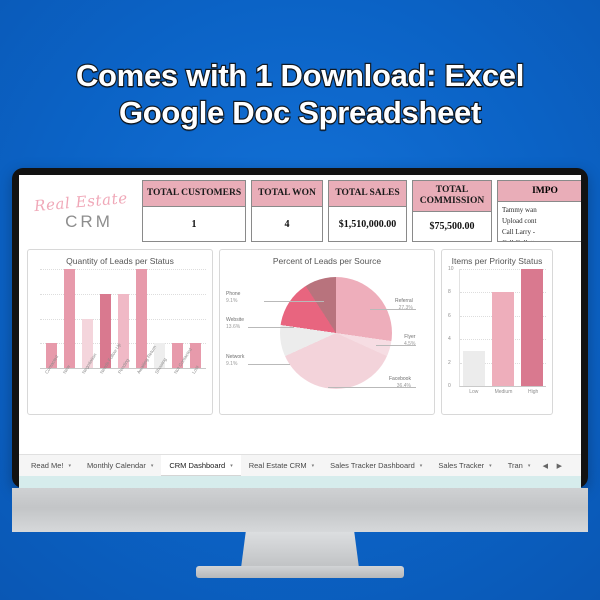  Describe the element at coordinates (449, 362) in the screenshot. I see `y-axis-tick-label: 2` at that location.